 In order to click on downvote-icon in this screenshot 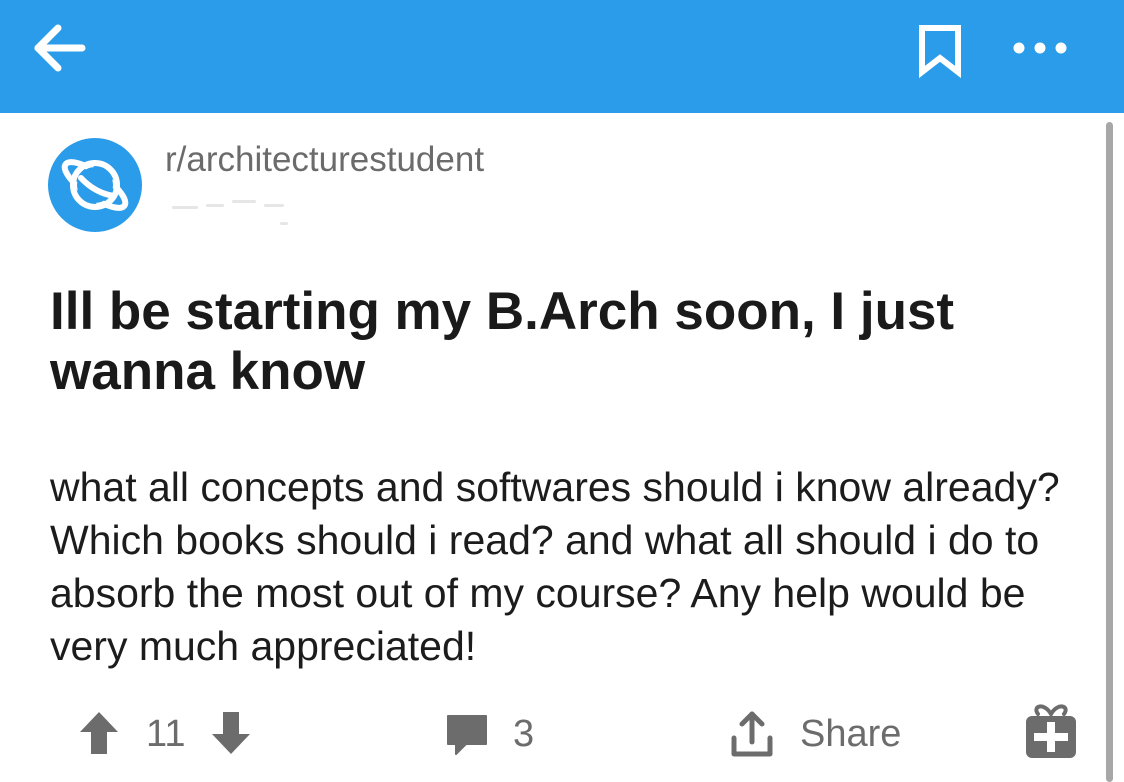, I will do `click(231, 733)`.